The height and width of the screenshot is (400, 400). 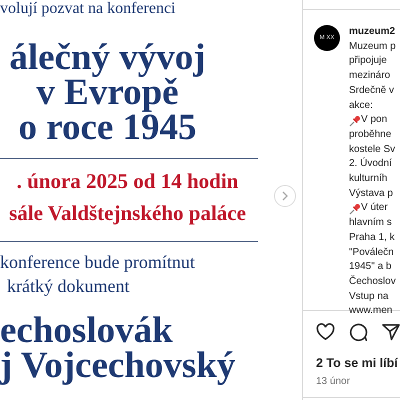 What do you see at coordinates (128, 181) in the screenshot?
I see `date-line: . února 2025 od 14 hodin` at bounding box center [128, 181].